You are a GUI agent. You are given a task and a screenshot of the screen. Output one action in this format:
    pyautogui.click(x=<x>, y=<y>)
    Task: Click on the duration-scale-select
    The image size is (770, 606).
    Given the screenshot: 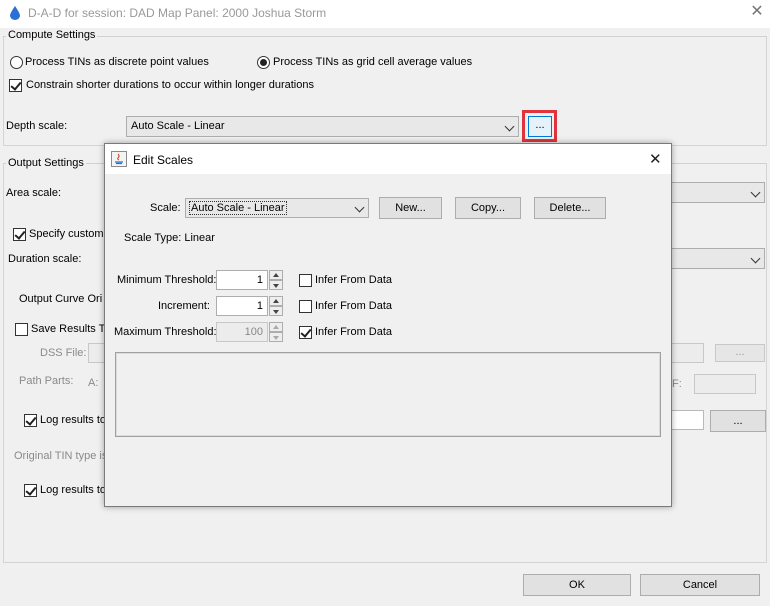 What is the action you would take?
    pyautogui.click(x=712, y=258)
    